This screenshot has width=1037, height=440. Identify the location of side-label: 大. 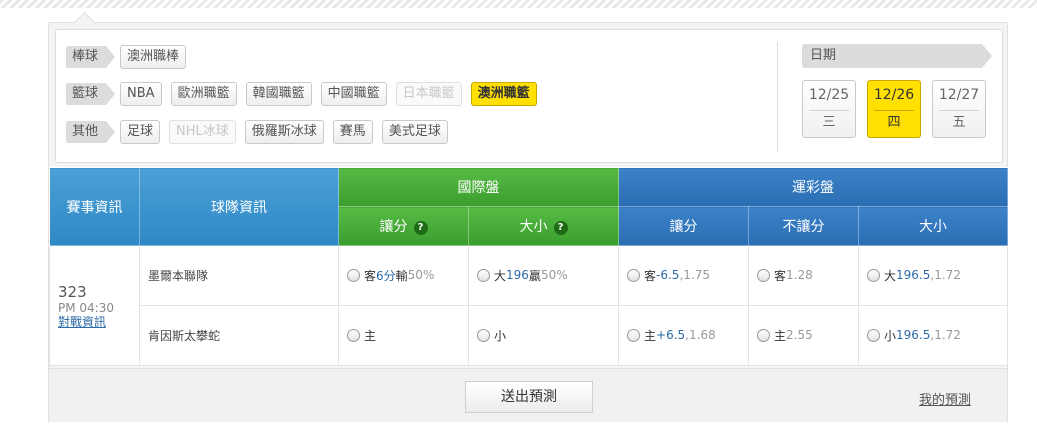
(890, 275).